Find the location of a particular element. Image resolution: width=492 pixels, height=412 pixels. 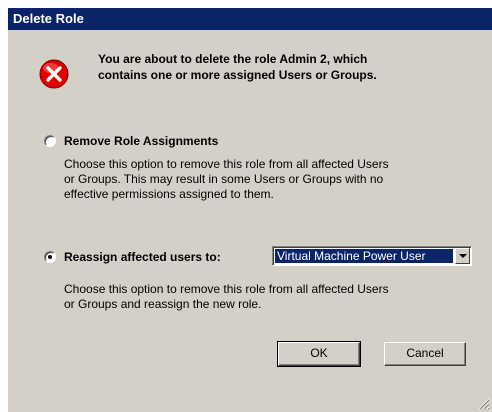

ok-button: OK is located at coordinates (319, 354).